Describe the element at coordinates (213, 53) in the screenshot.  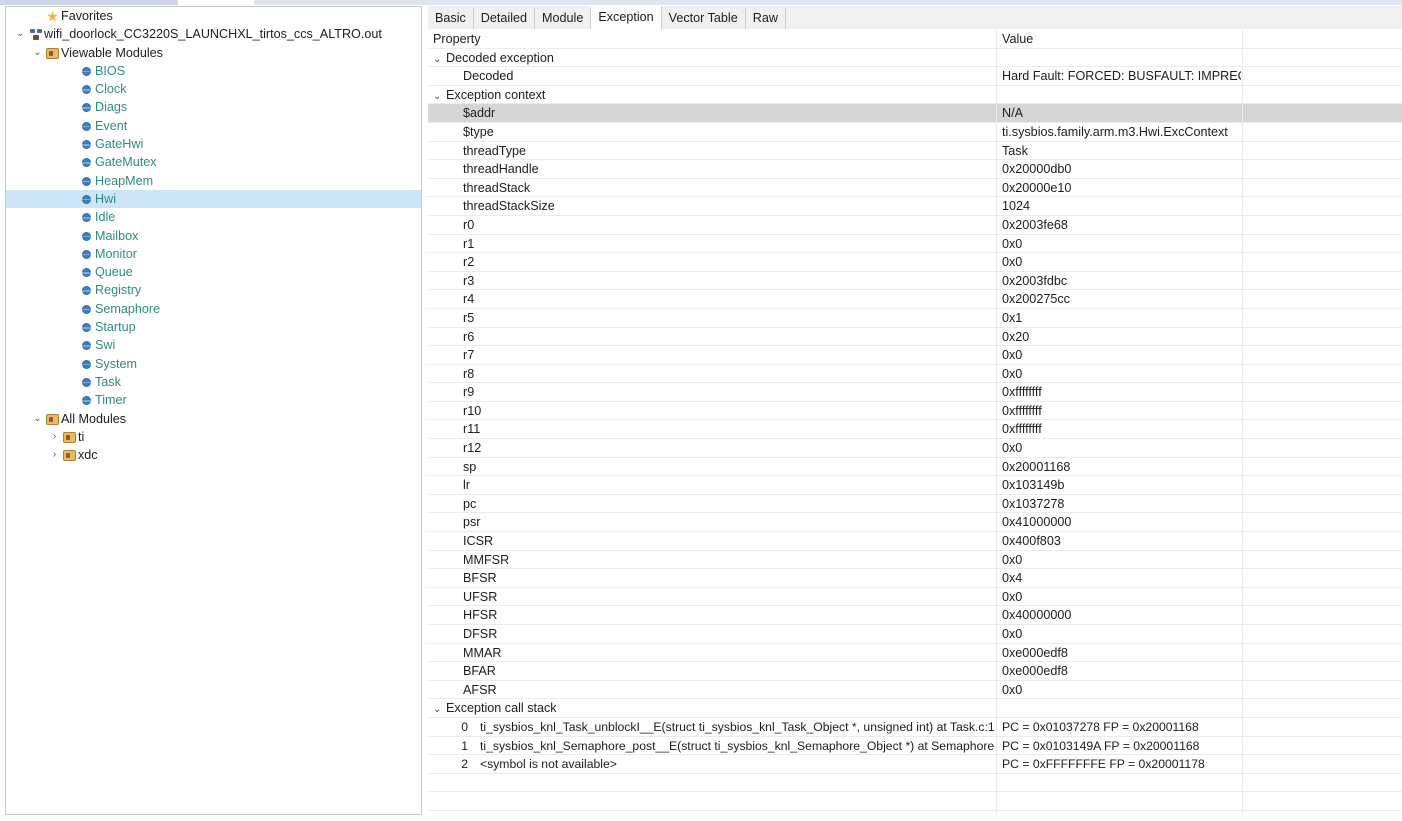
I see `tree-item-viewable-modules: ⌄ Viewable Modules` at that location.